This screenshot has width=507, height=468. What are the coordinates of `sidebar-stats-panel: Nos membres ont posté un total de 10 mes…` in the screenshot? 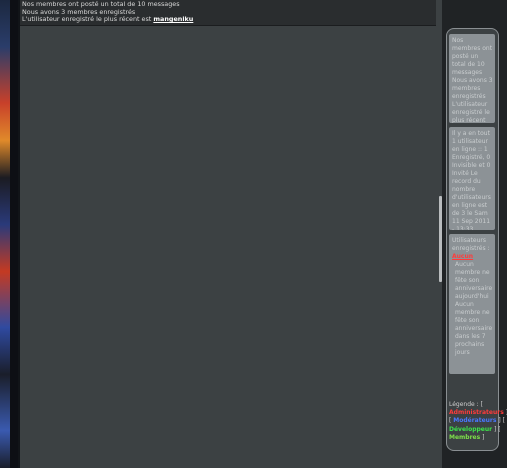 It's located at (472, 78).